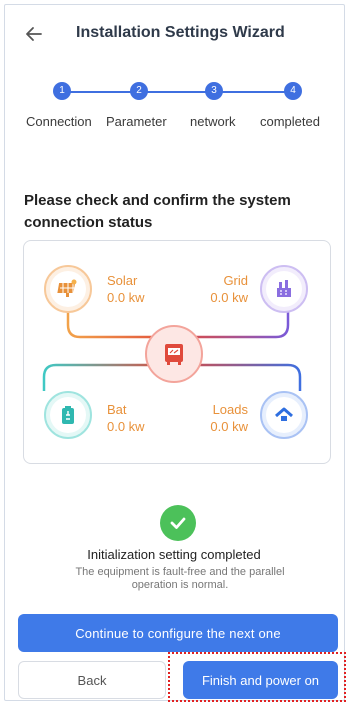 This screenshot has height=705, width=348. Describe the element at coordinates (213, 121) in the screenshot. I see `step-3-label: network` at that location.